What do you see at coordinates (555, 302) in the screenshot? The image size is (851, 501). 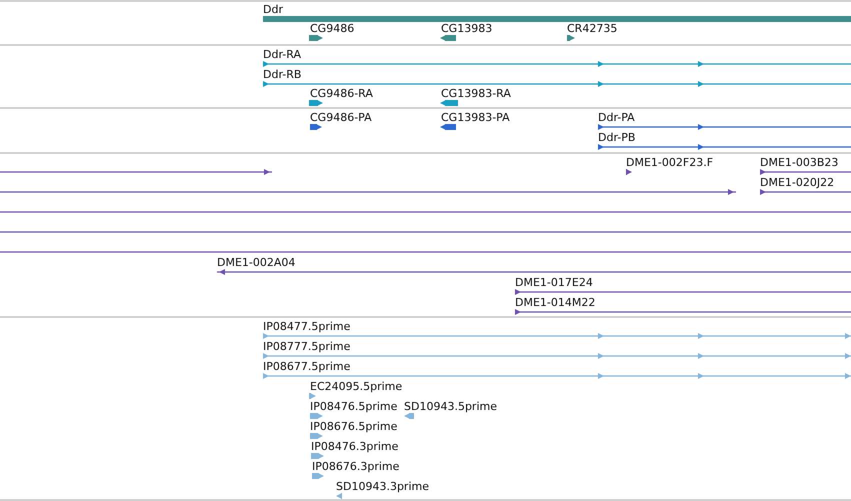 I see `feature-label: DME1-014M22` at bounding box center [555, 302].